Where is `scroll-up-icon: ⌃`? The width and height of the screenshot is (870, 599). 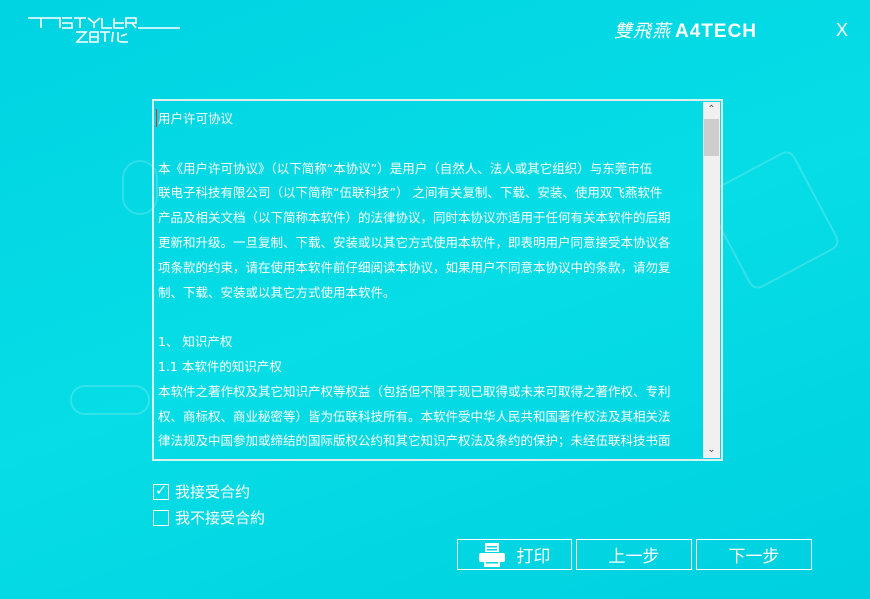 scroll-up-icon: ⌃ is located at coordinates (711, 110).